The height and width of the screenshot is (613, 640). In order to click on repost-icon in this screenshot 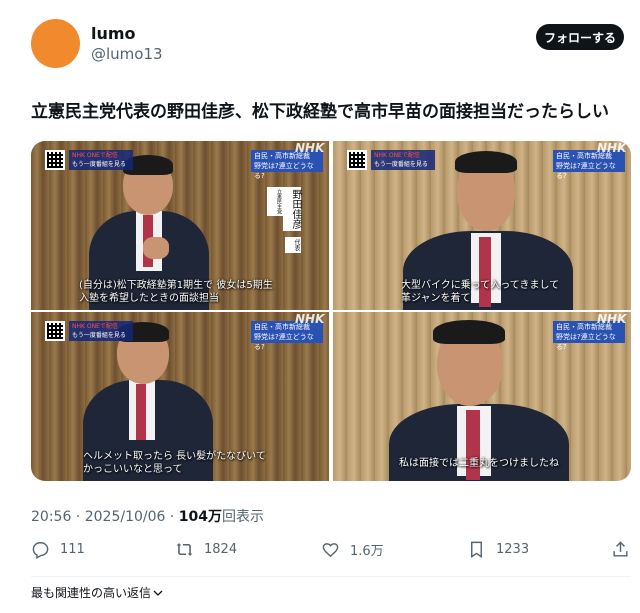, I will do `click(184, 549)`.